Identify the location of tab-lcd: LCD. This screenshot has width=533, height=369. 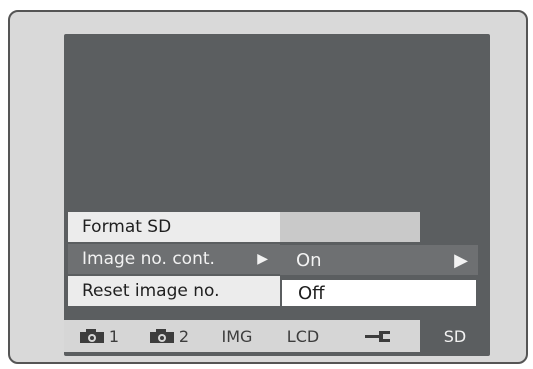
(303, 336).